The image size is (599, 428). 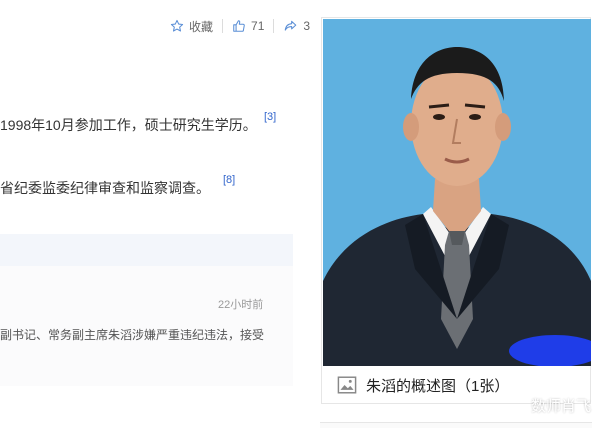 What do you see at coordinates (128, 125) in the screenshot?
I see `summary-line-work: 1998年10月参加工作，硕士研究生学历。` at bounding box center [128, 125].